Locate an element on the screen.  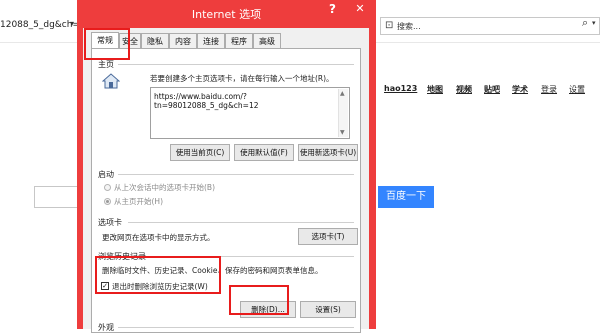
nav-link-settings: 设置 is located at coordinates (577, 89).